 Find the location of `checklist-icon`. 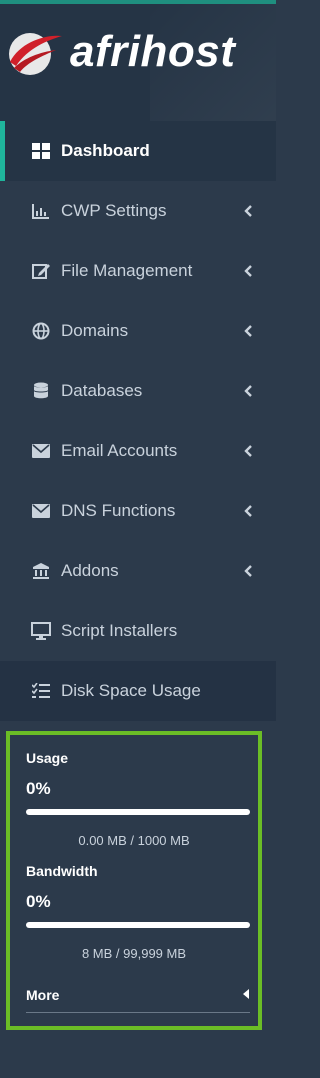

checklist-icon is located at coordinates (41, 691).